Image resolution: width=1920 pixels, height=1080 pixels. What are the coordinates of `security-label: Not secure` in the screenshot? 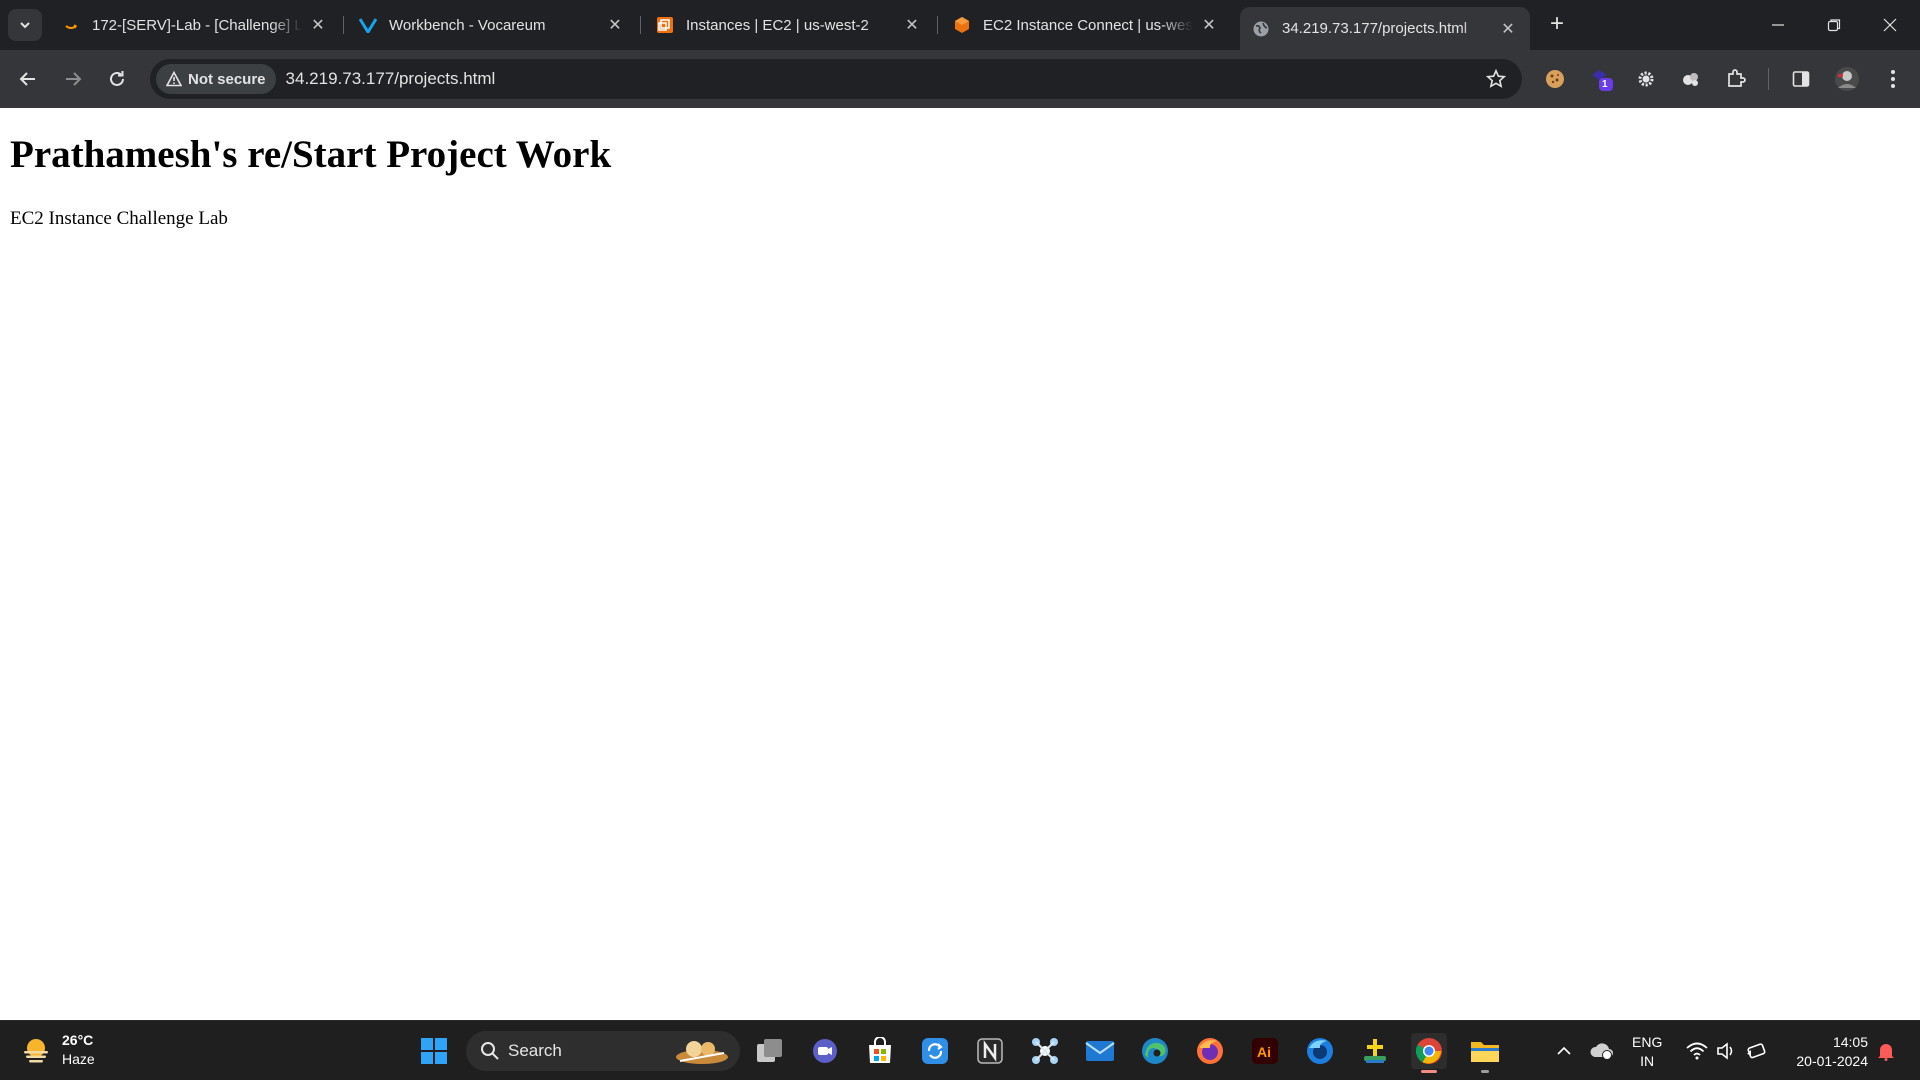 It's located at (227, 79).